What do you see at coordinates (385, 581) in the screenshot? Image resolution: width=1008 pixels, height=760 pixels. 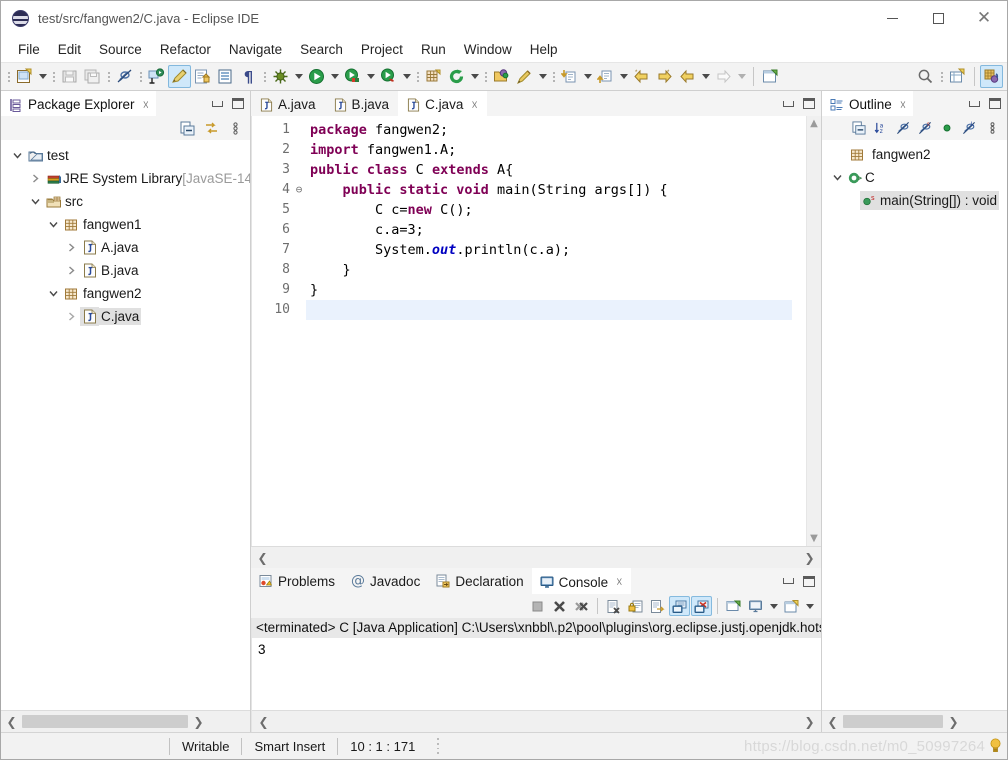 I see `tab-javadoc: @ Javadoc` at bounding box center [385, 581].